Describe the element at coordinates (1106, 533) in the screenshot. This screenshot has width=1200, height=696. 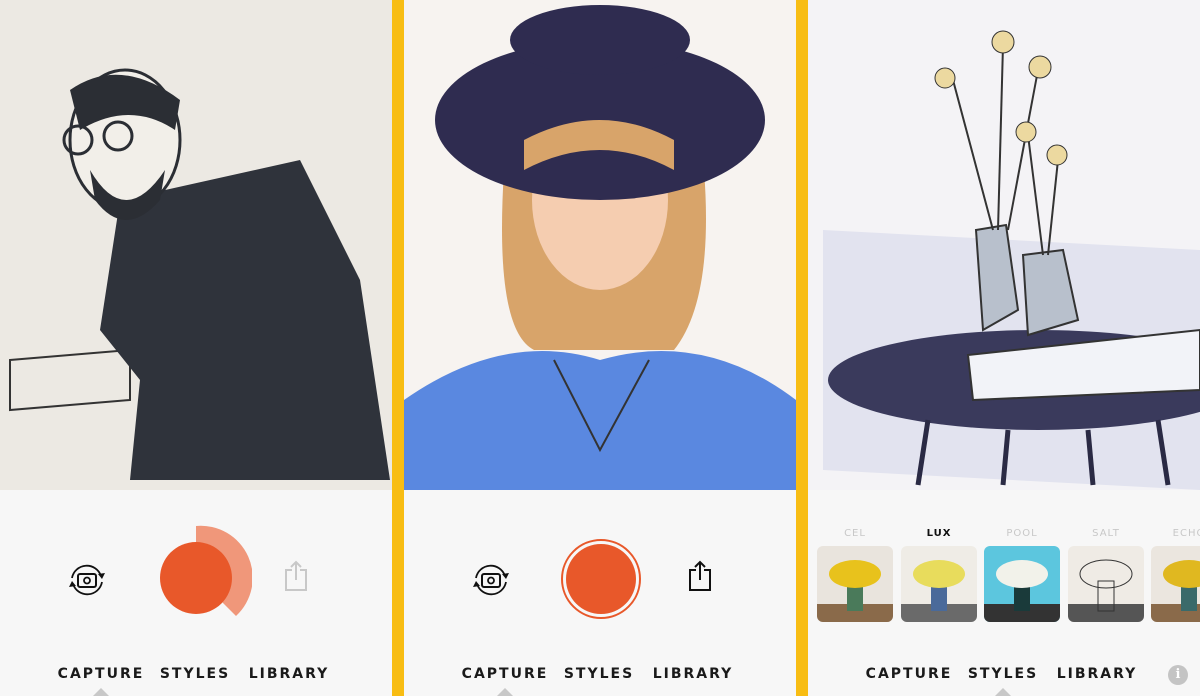
I see `style-label: SALT` at that location.